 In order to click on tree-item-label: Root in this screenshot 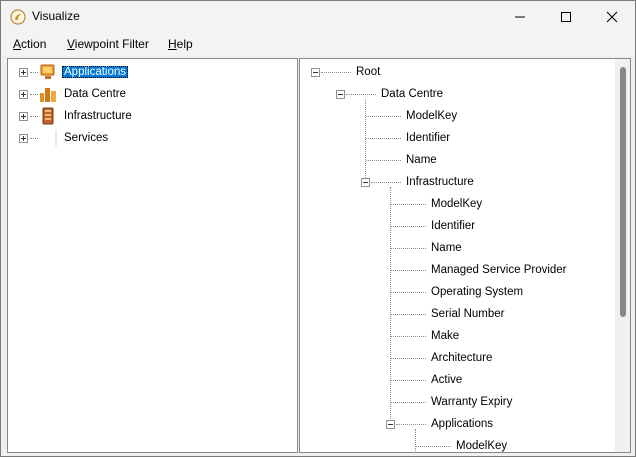, I will do `click(368, 72)`.